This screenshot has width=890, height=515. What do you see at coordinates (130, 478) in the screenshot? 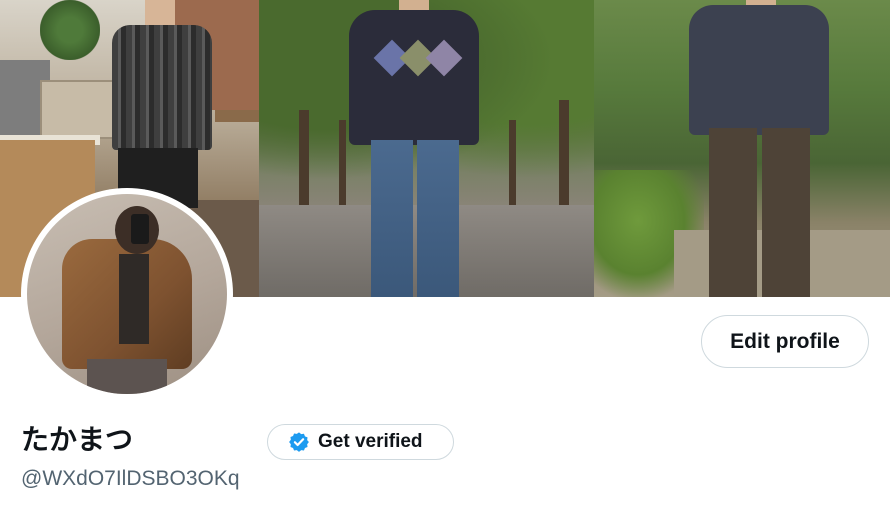
I see `user-handle: @WXdO7IlDSBO3OKq` at bounding box center [130, 478].